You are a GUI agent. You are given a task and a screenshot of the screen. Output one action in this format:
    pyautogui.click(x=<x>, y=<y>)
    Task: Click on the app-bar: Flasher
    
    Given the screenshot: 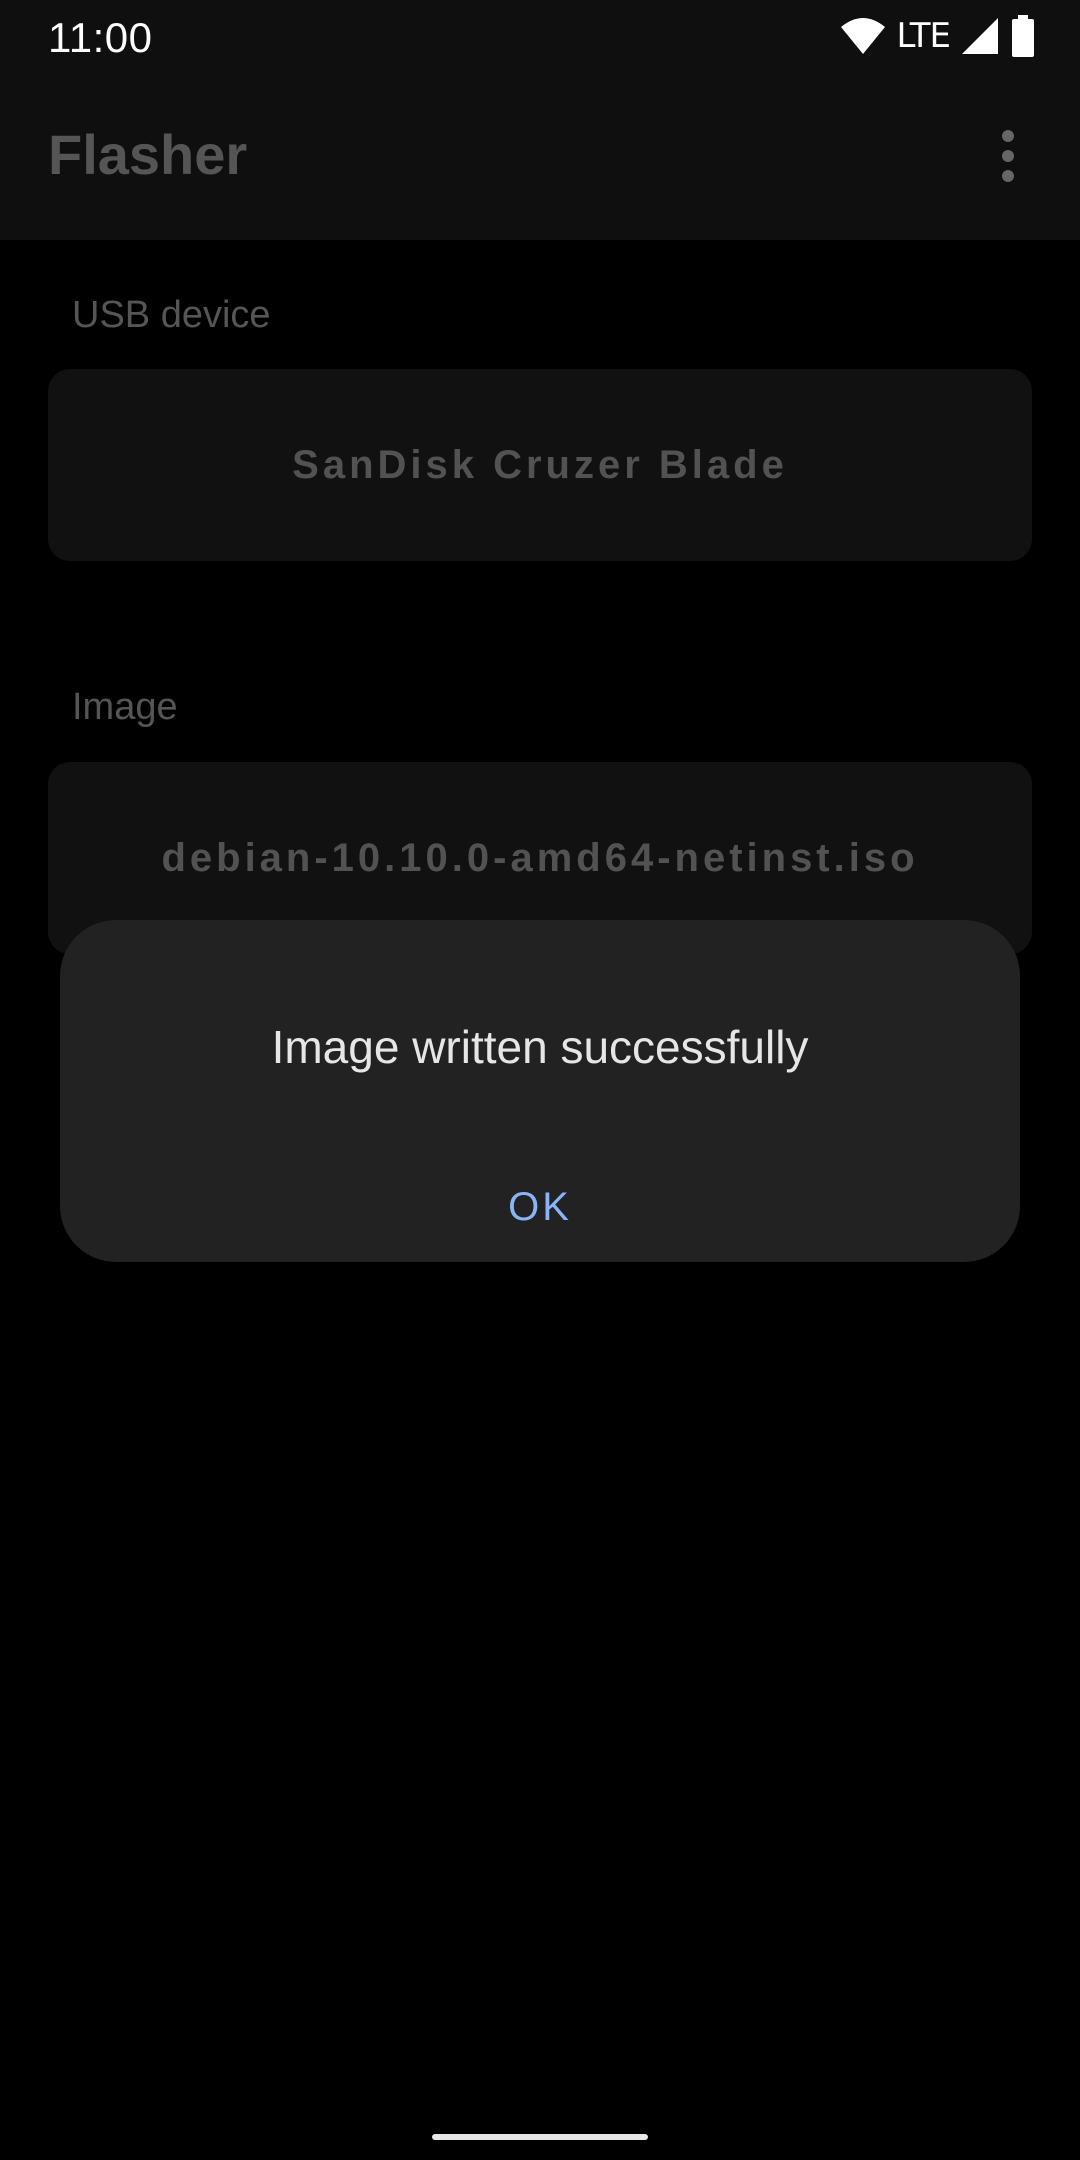 What is the action you would take?
    pyautogui.click(x=540, y=156)
    